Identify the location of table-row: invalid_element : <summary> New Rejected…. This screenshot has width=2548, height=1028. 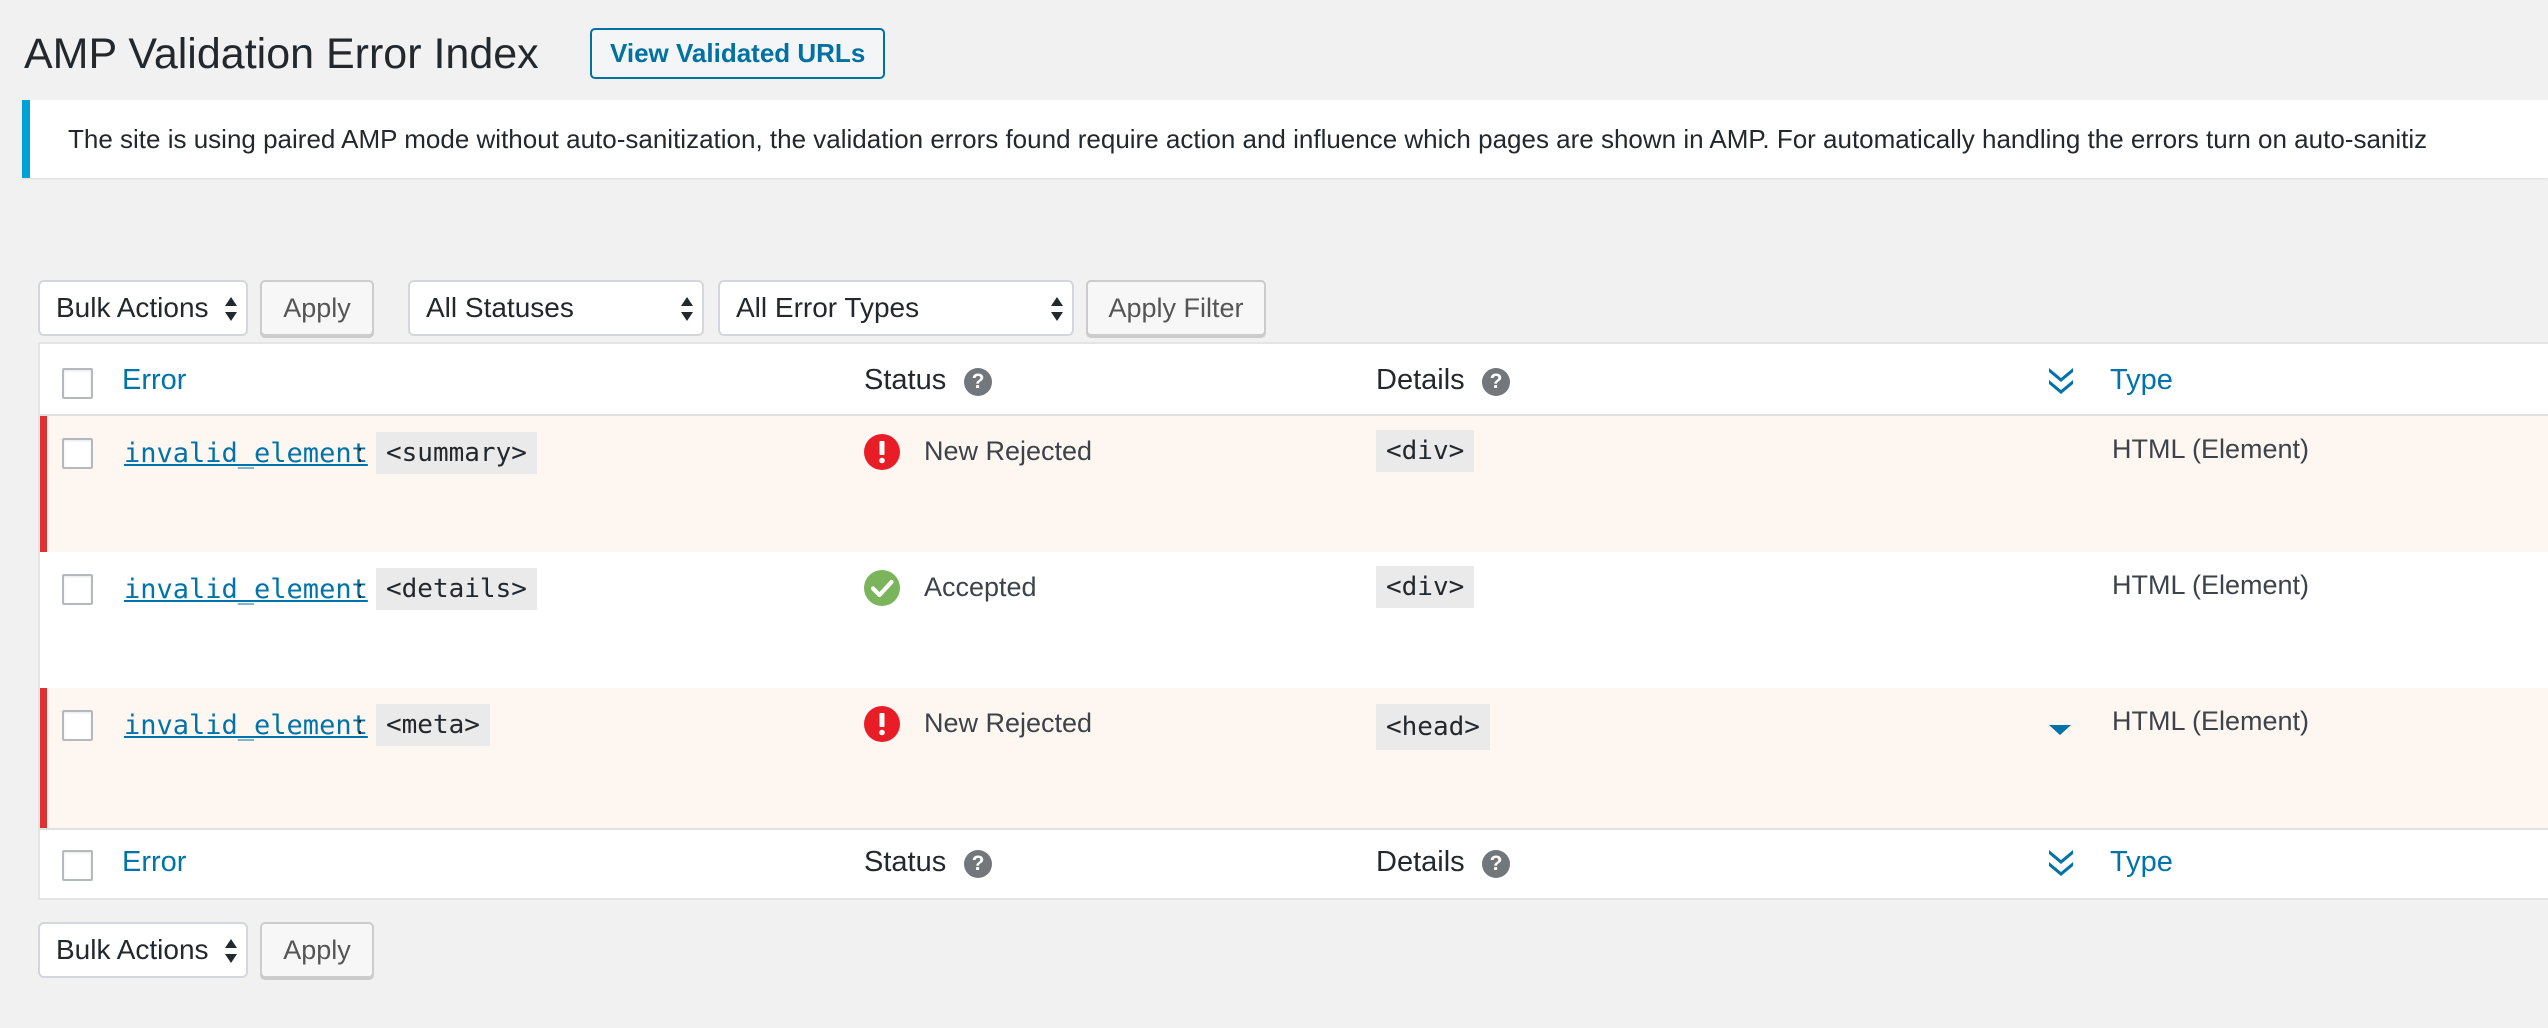
(1294, 484).